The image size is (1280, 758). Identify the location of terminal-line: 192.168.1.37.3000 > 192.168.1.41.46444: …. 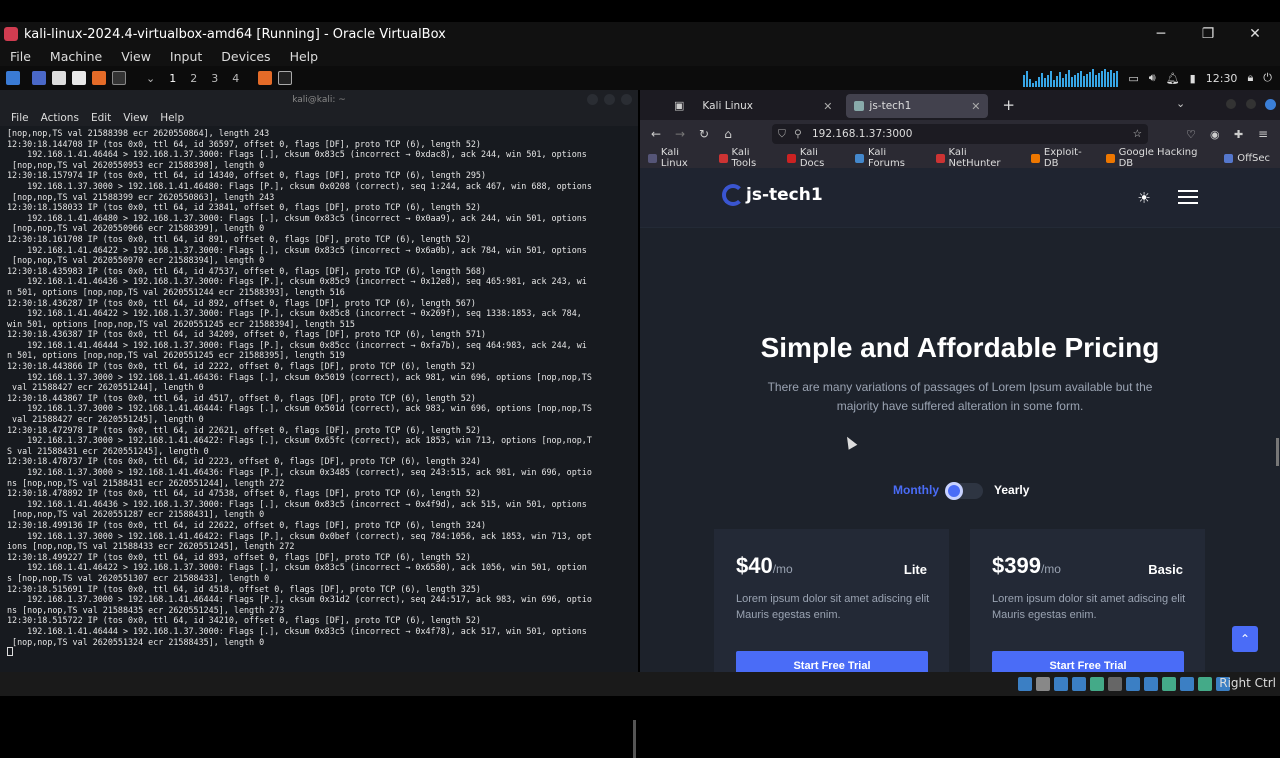
(299, 408).